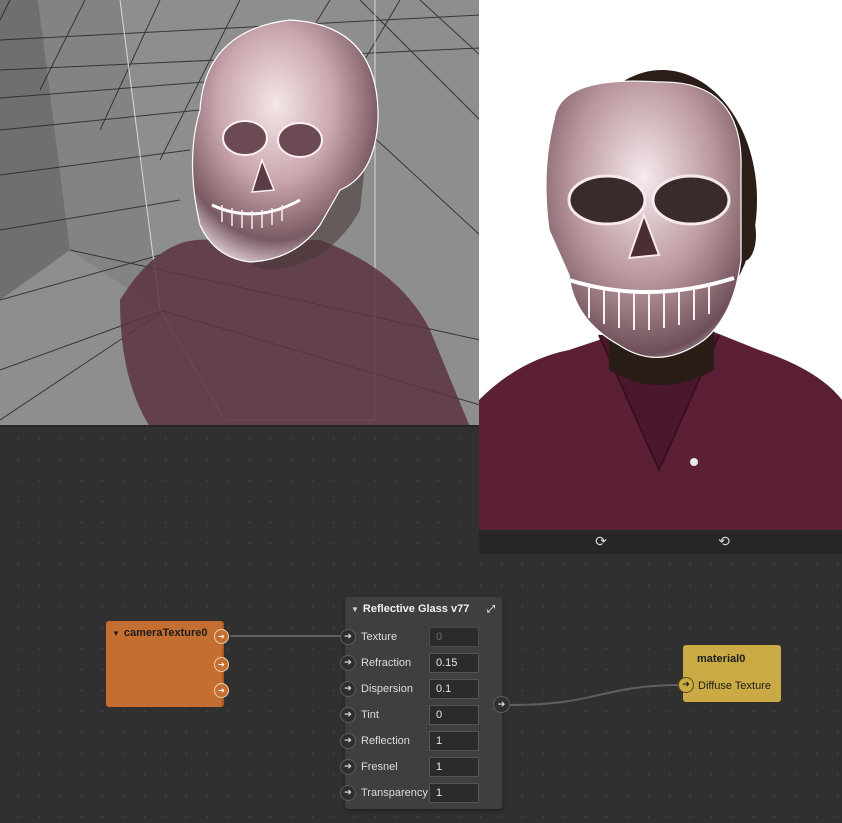 The width and height of the screenshot is (842, 823). I want to click on input-port-fresnel: ➔, so click(348, 767).